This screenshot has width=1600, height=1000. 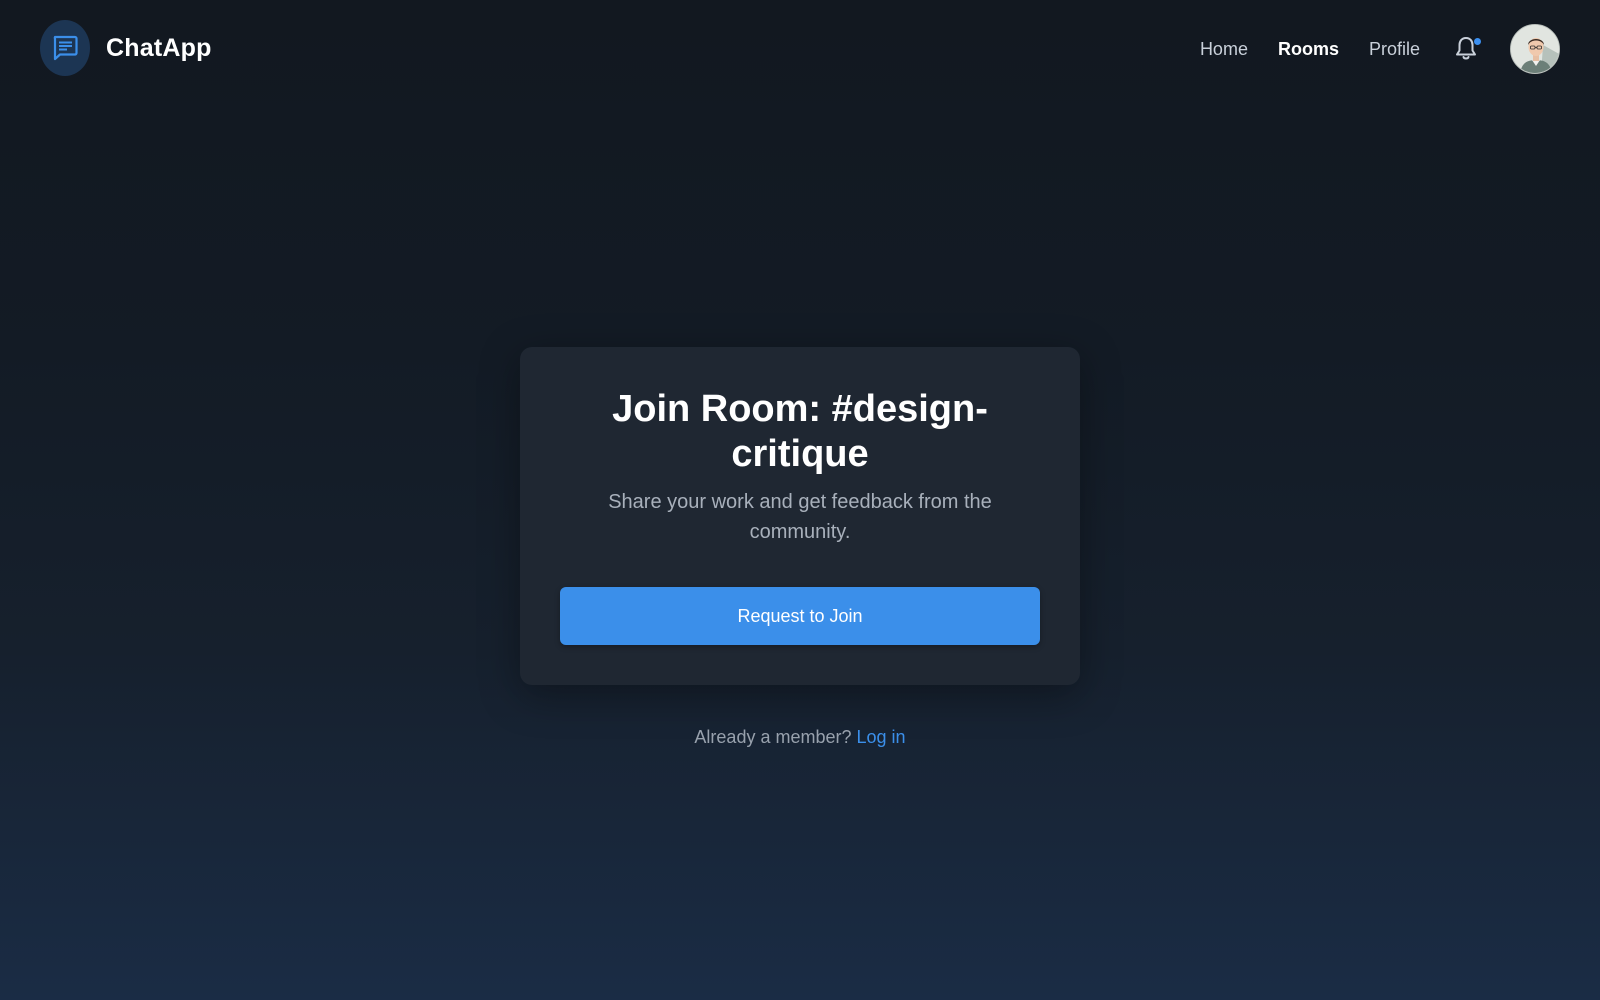 What do you see at coordinates (65, 48) in the screenshot?
I see `chat-bubble-icon` at bounding box center [65, 48].